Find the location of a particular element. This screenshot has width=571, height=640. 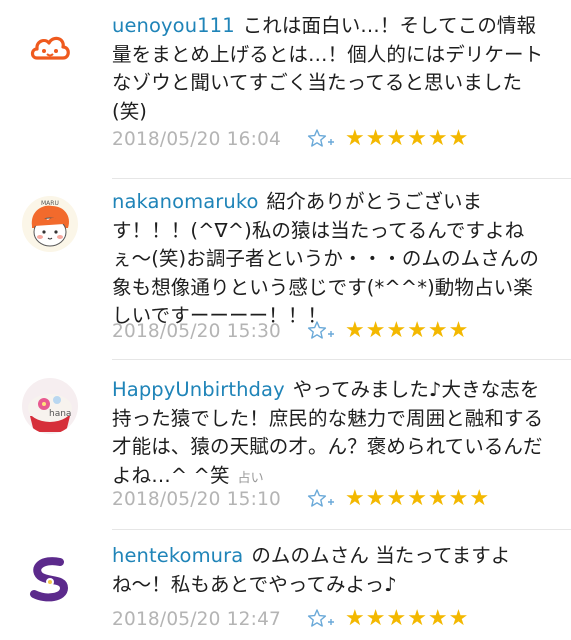

comment-meta: 2018/05/20 16:04 ★★★★★★ is located at coordinates (290, 139).